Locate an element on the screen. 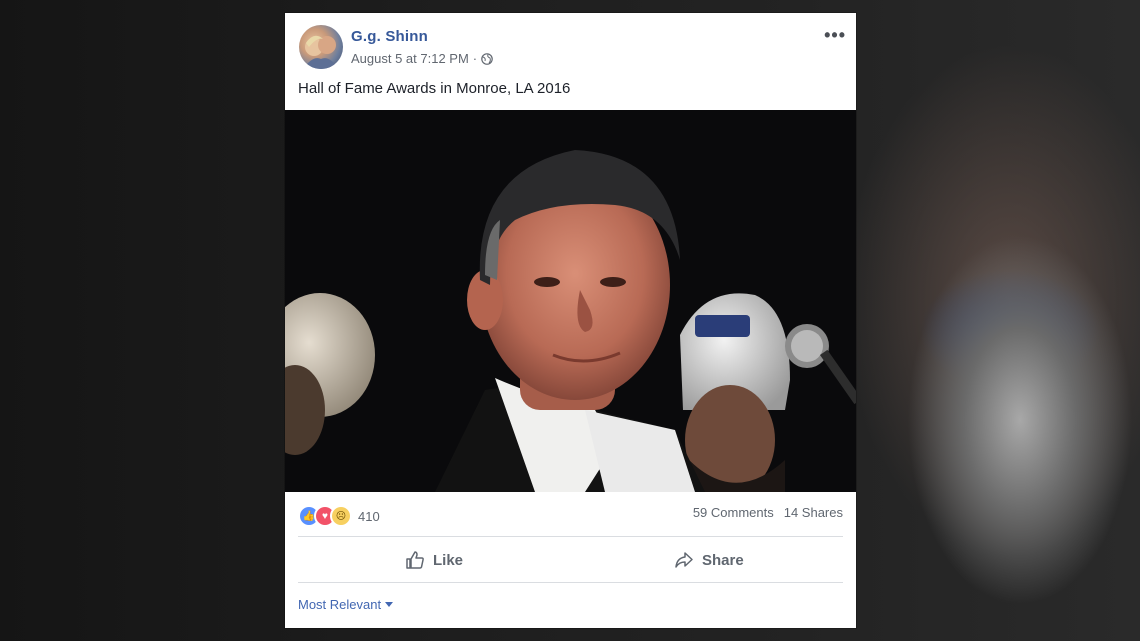  like-button: Like is located at coordinates (434, 560).